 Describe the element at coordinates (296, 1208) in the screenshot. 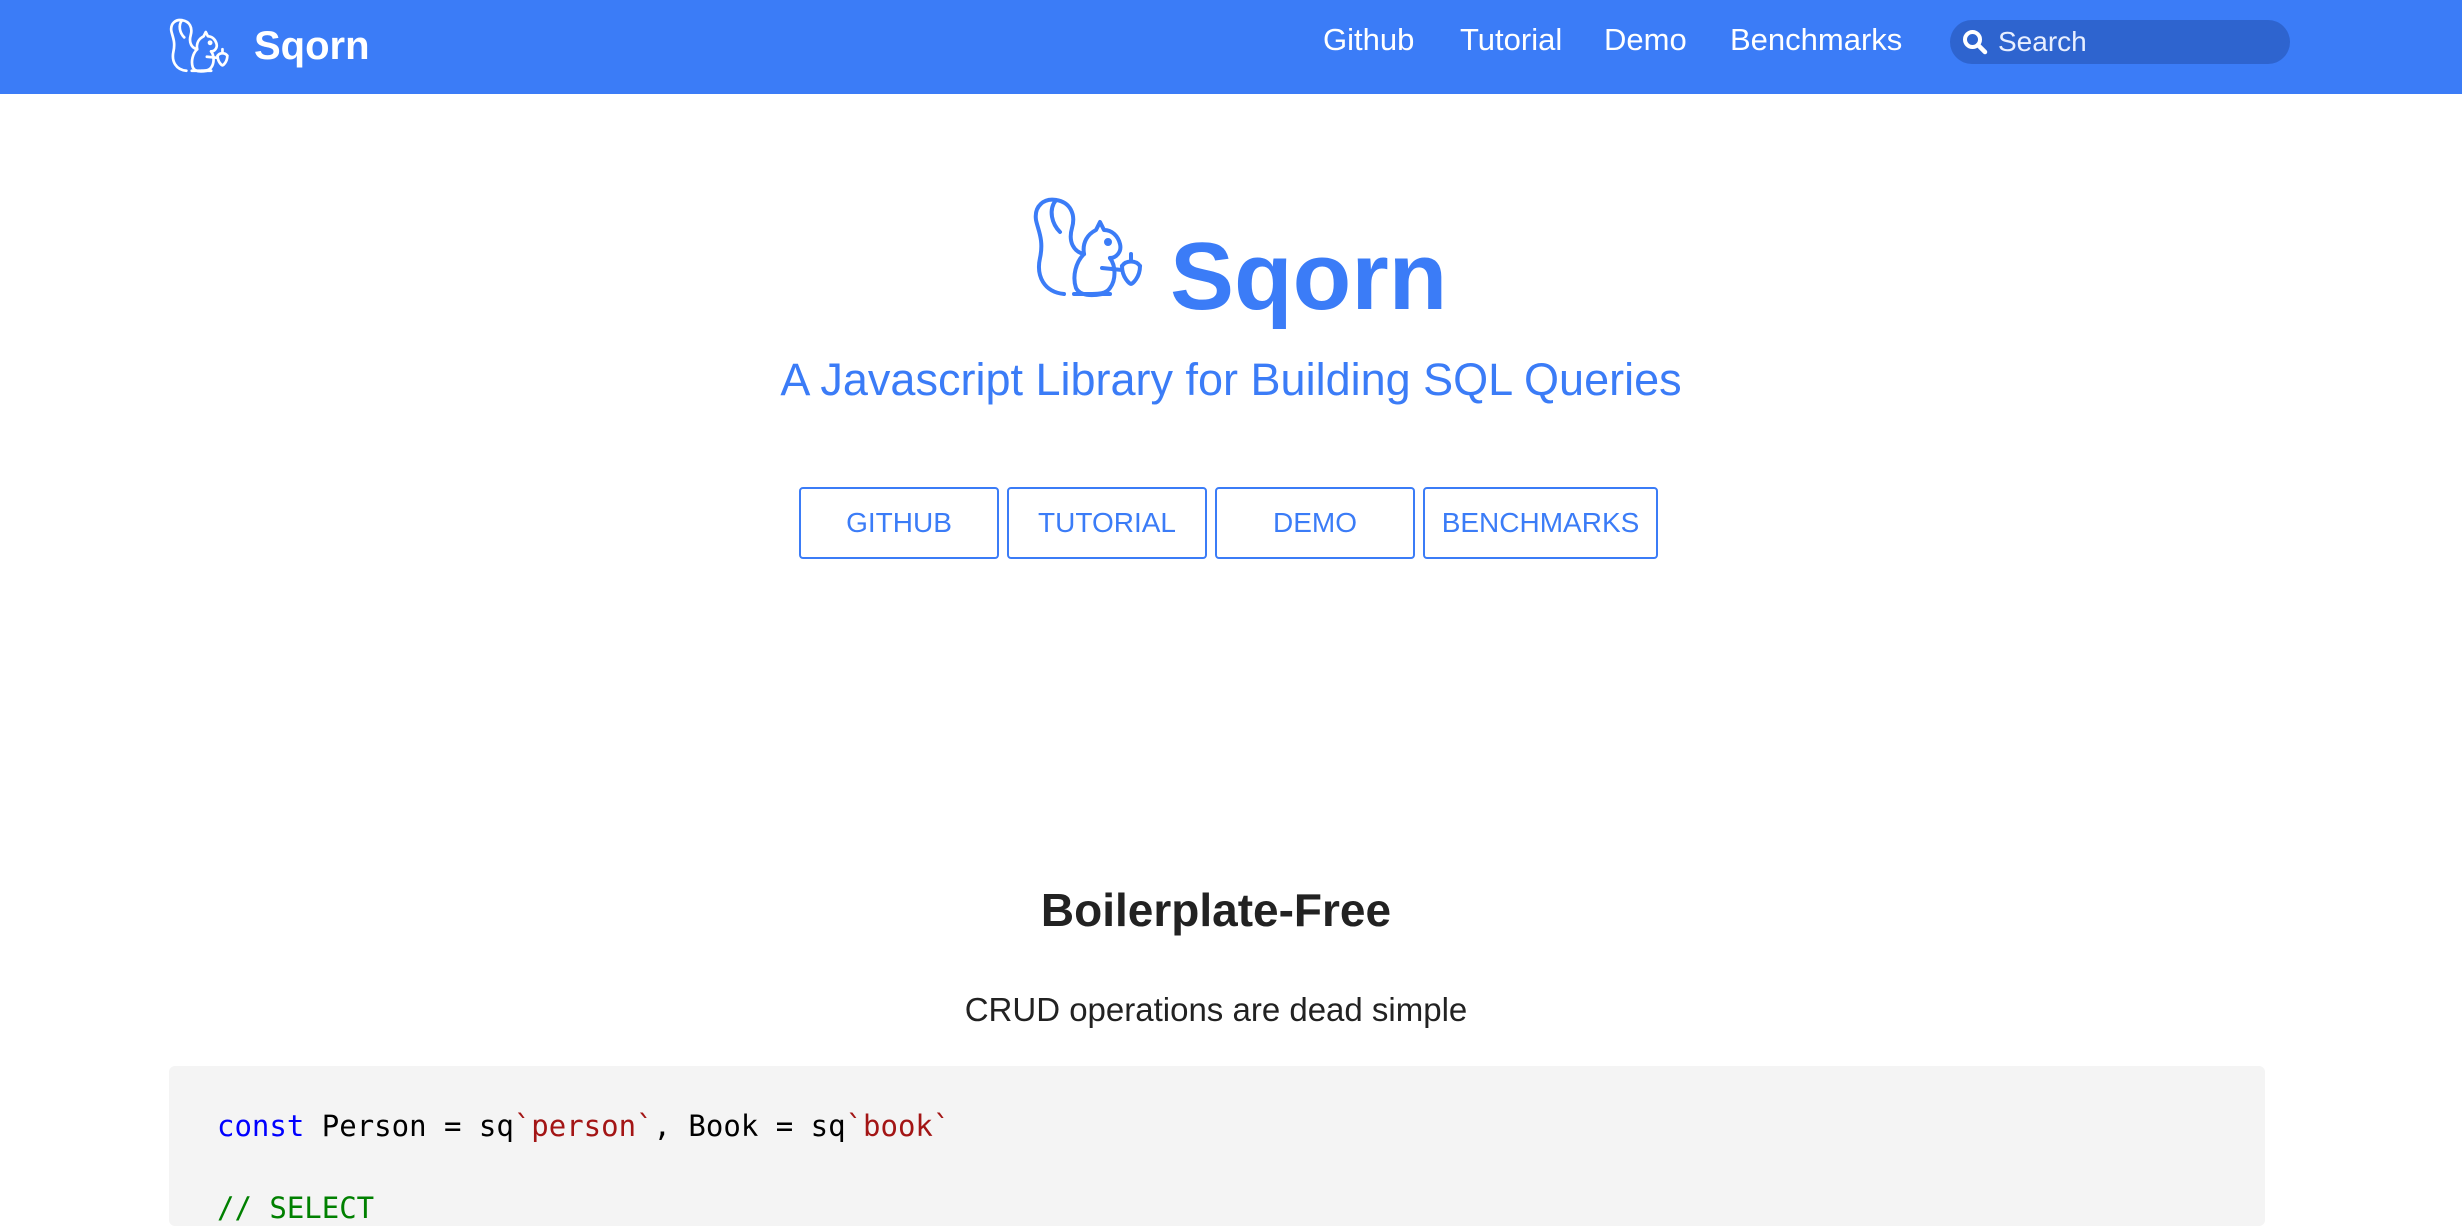

I see `code-comment: // SELECT` at that location.